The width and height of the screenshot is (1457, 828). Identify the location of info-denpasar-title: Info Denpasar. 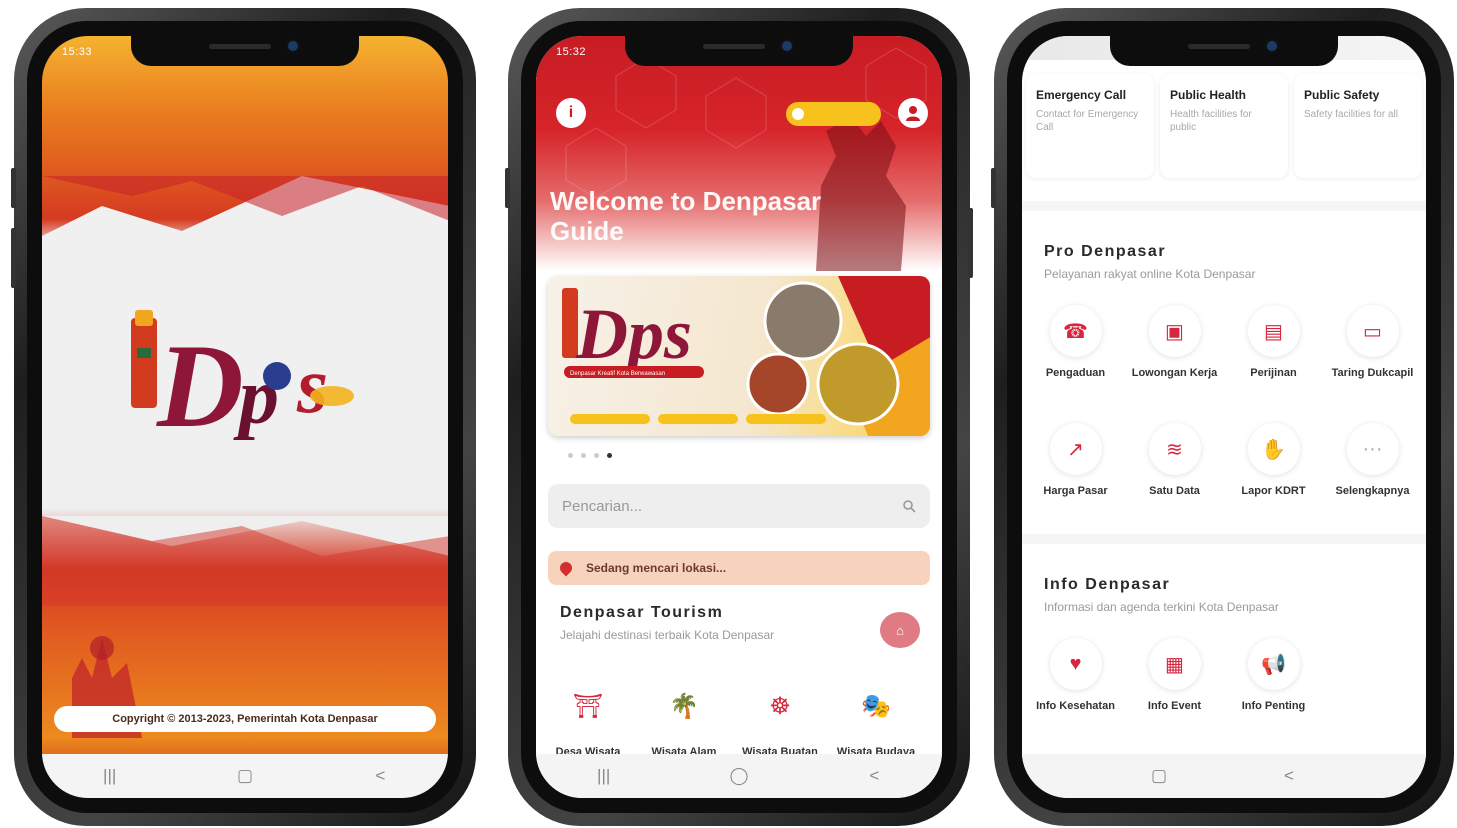
(1107, 584).